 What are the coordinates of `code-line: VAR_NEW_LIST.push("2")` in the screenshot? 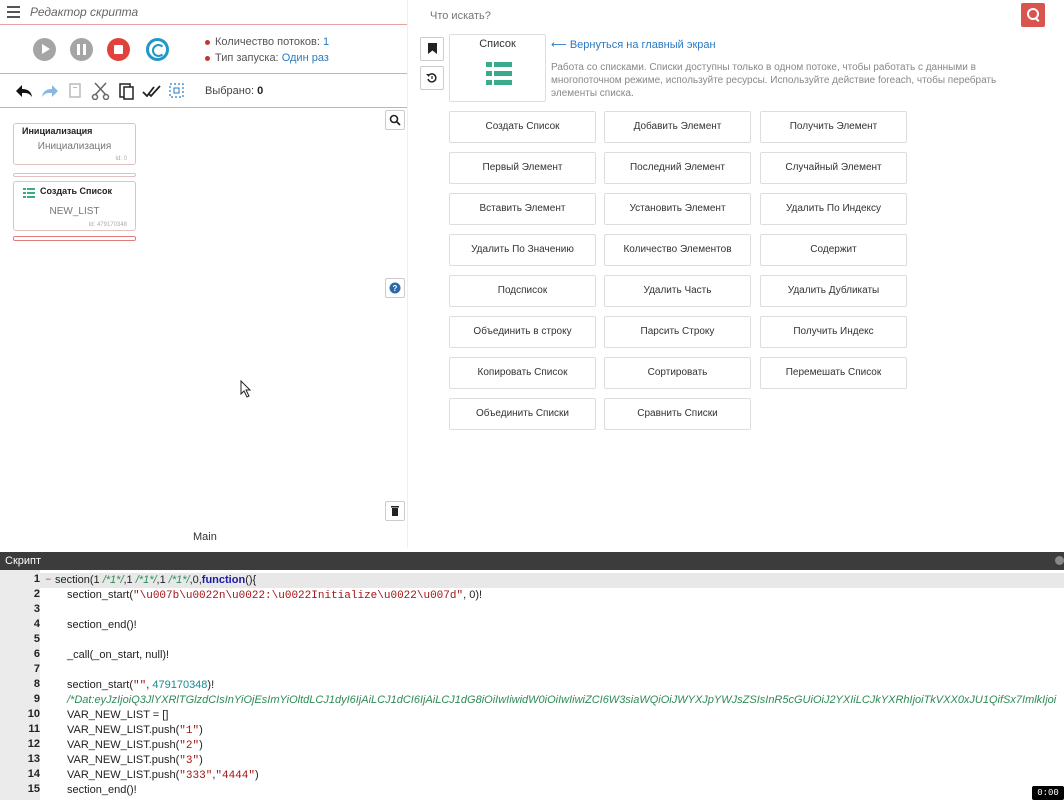 It's located at (135, 745).